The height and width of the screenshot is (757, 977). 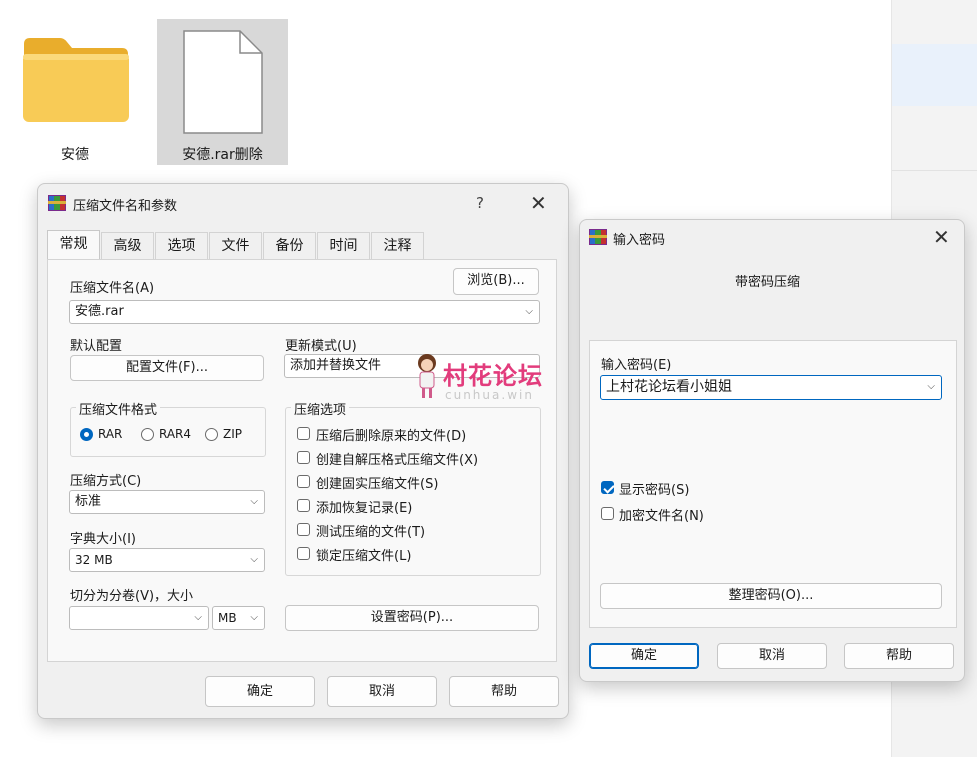 What do you see at coordinates (139, 618) in the screenshot?
I see `split-size-input: ⌵` at bounding box center [139, 618].